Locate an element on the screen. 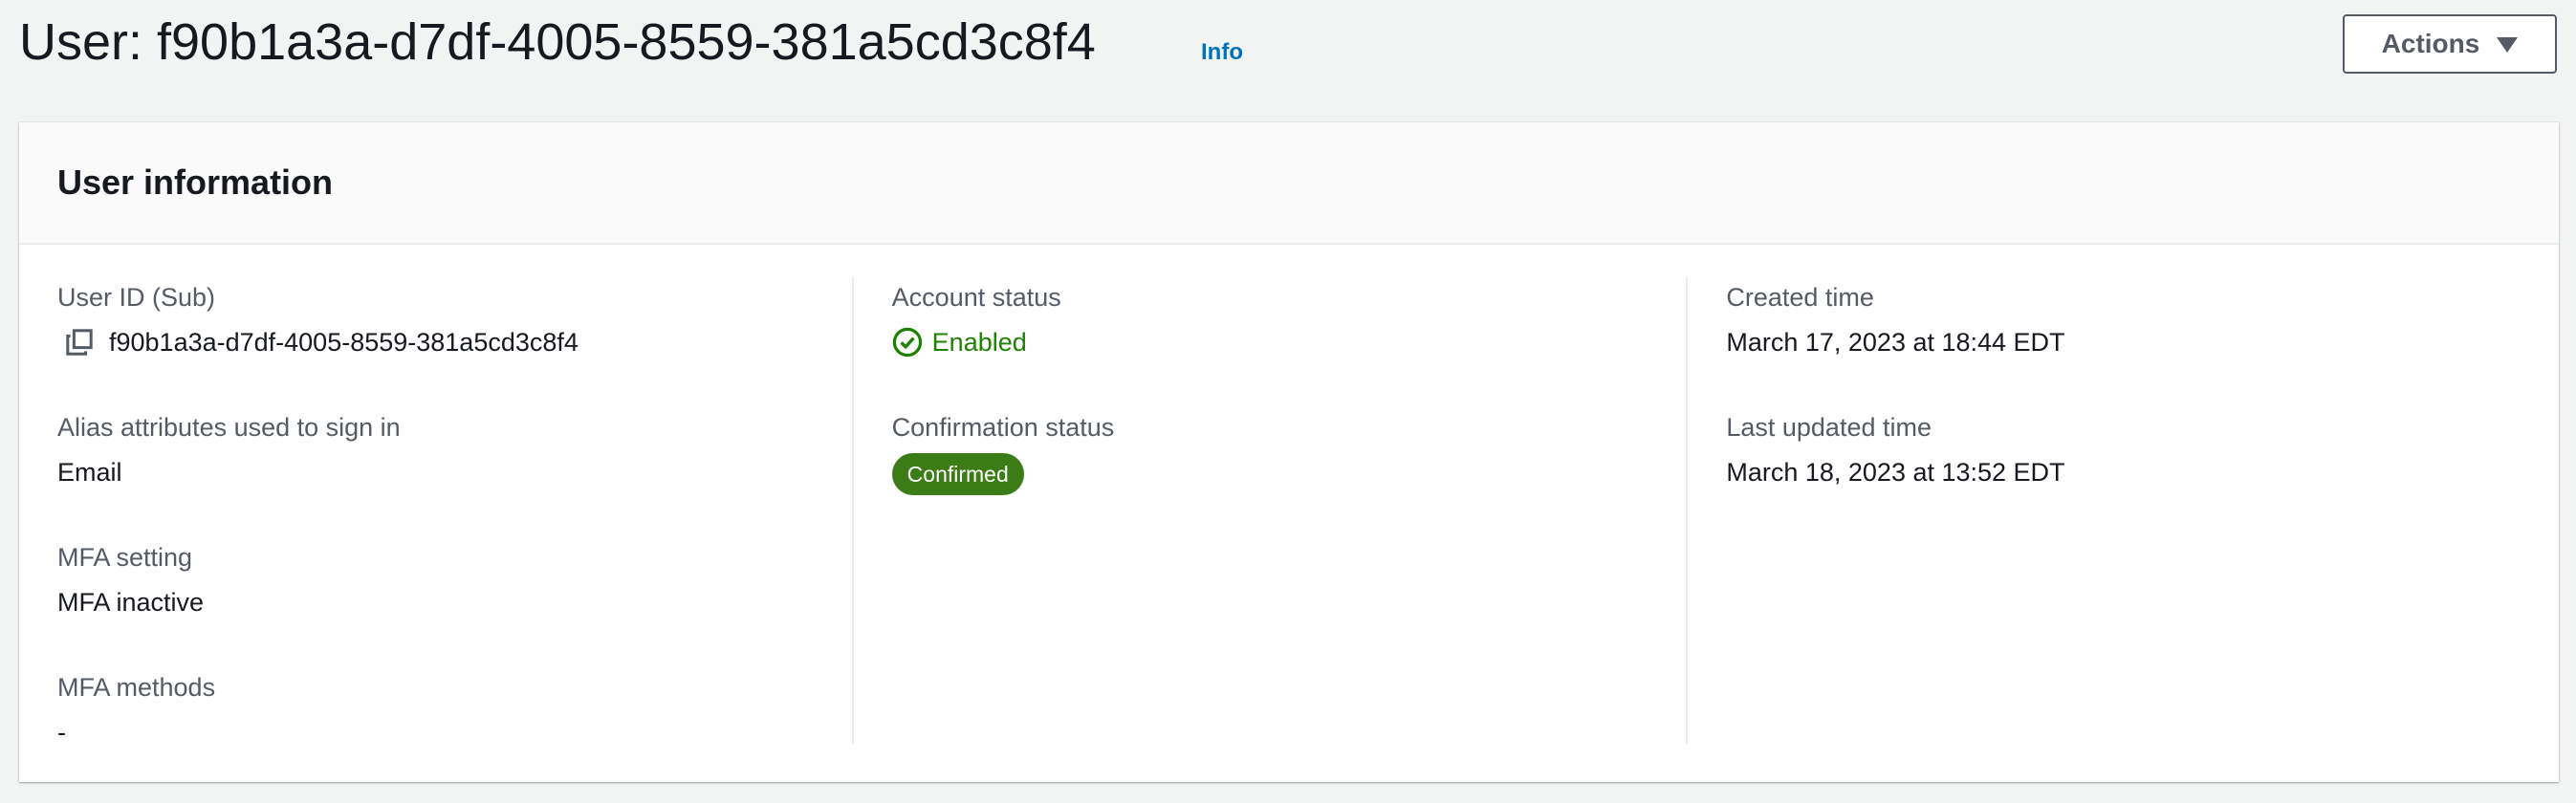 This screenshot has height=803, width=2576. field-value: f90b1a3a-d7df-4005-8559-381a5cd3c8f4 is located at coordinates (435, 342).